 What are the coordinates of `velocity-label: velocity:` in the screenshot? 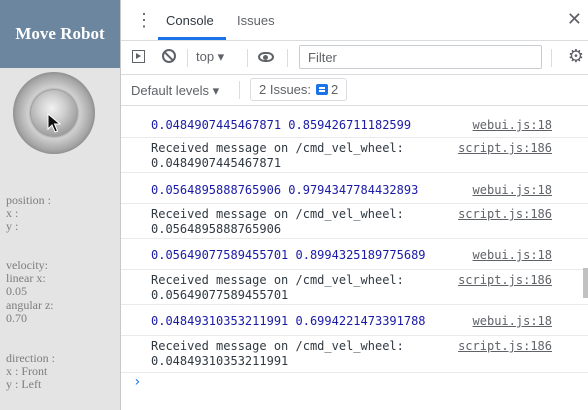 It's located at (27, 265).